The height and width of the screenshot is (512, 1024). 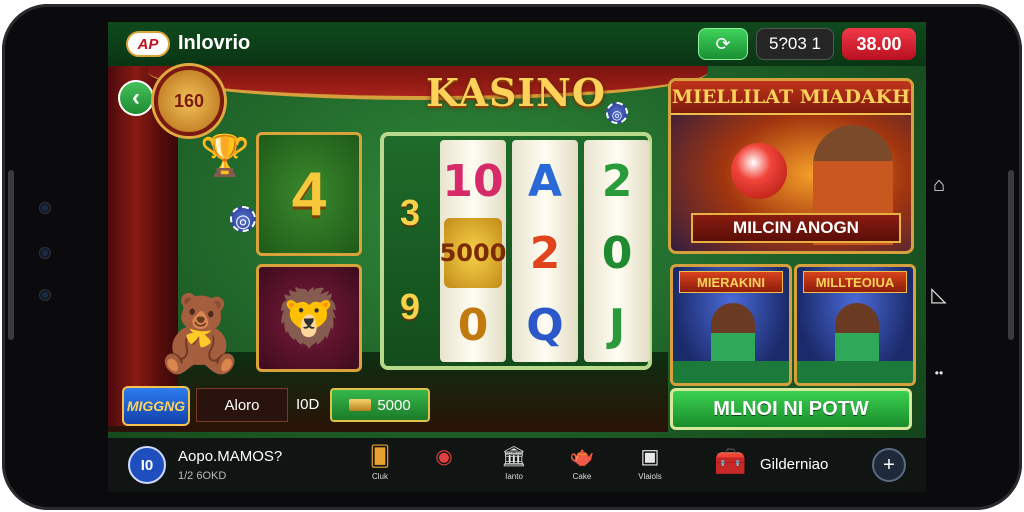 What do you see at coordinates (360, 405) in the screenshot?
I see `gold-bar-icon` at bounding box center [360, 405].